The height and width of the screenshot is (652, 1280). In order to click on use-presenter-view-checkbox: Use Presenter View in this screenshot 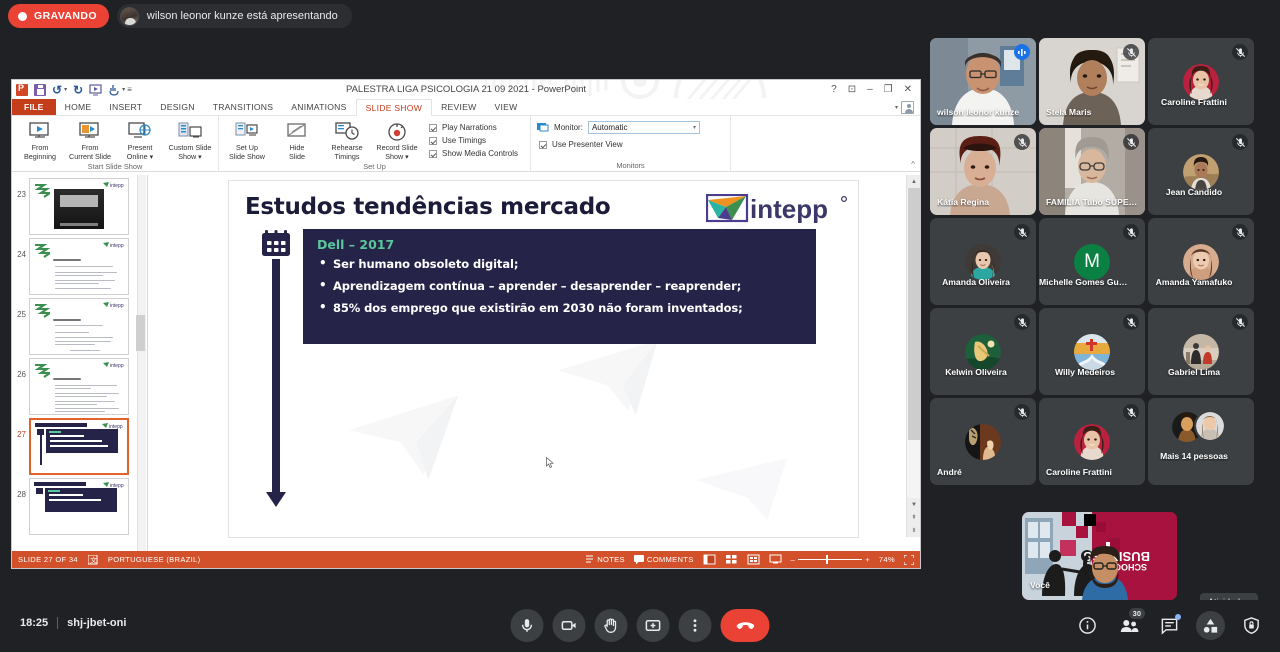, I will do `click(630, 141)`.